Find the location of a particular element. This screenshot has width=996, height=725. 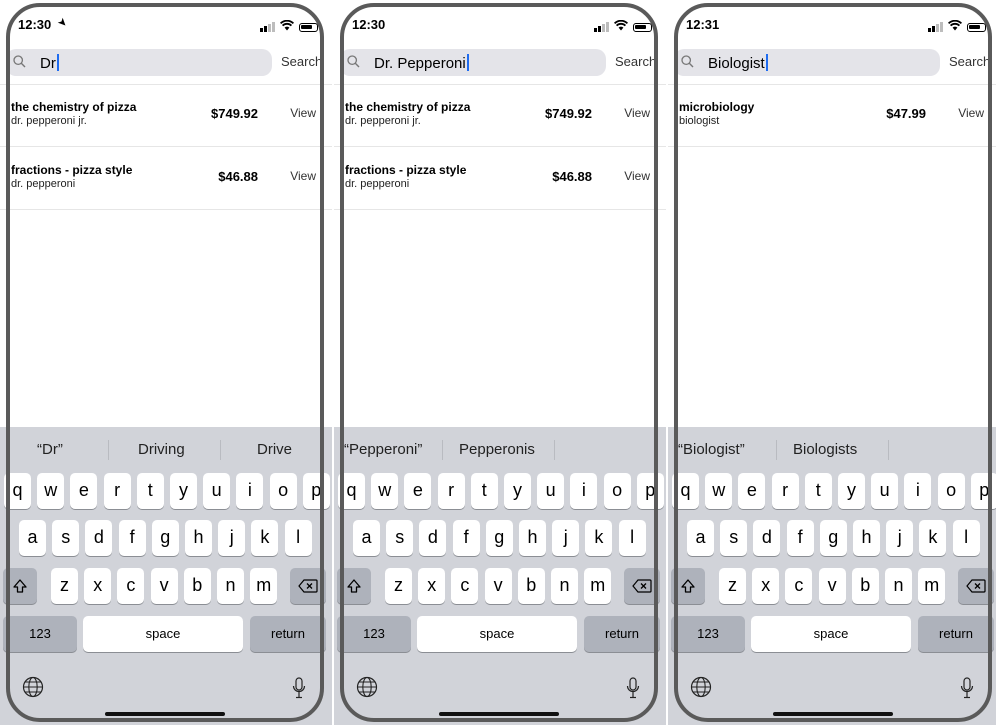

suggestion-1: “Biologist” is located at coordinates (711, 449).